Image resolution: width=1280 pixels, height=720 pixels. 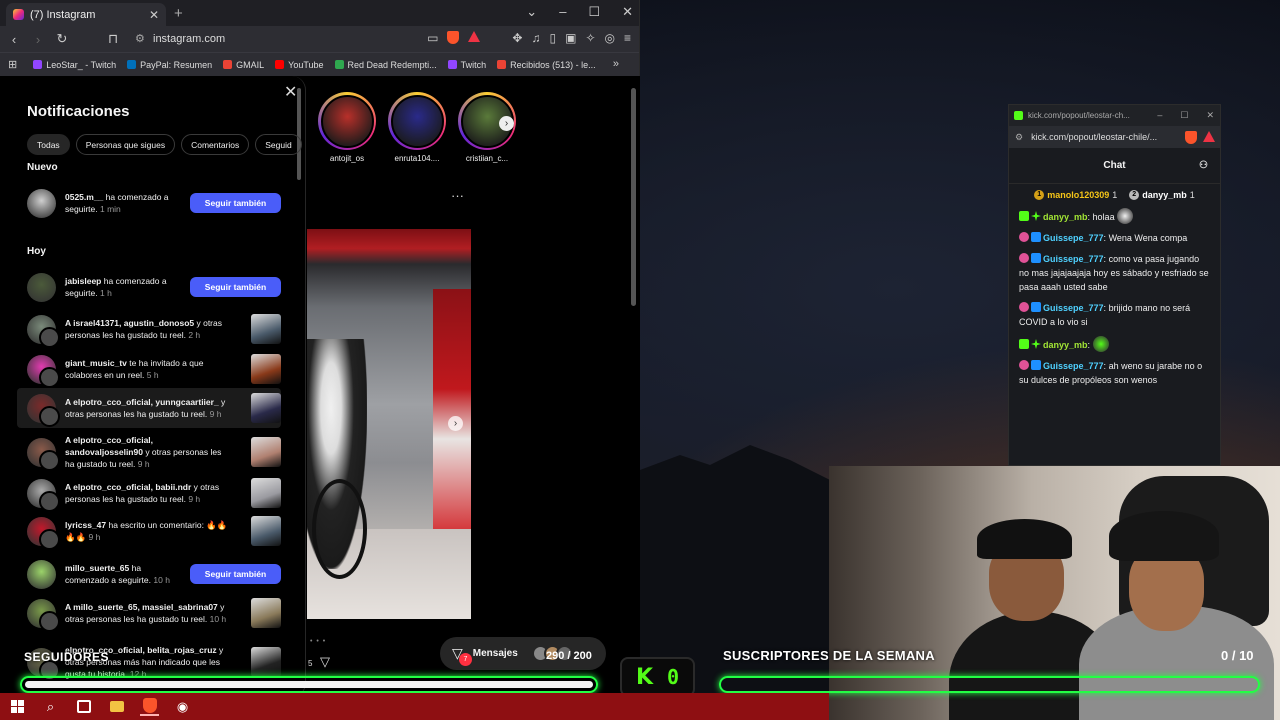 What do you see at coordinates (182, 706) in the screenshot?
I see `obs-icon: ◉` at bounding box center [182, 706].